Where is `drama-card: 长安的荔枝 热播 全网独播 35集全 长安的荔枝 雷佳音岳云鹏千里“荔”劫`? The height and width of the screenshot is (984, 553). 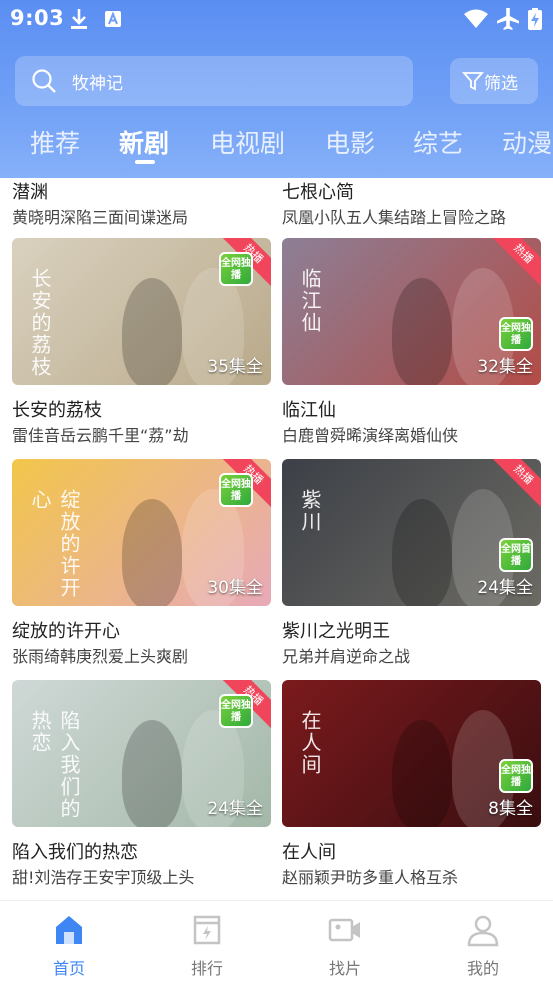 drama-card: 长安的荔枝 热播 全网独播 35集全 长安的荔枝 雷佳音岳云鹏千里“荔”劫 is located at coordinates (141, 343).